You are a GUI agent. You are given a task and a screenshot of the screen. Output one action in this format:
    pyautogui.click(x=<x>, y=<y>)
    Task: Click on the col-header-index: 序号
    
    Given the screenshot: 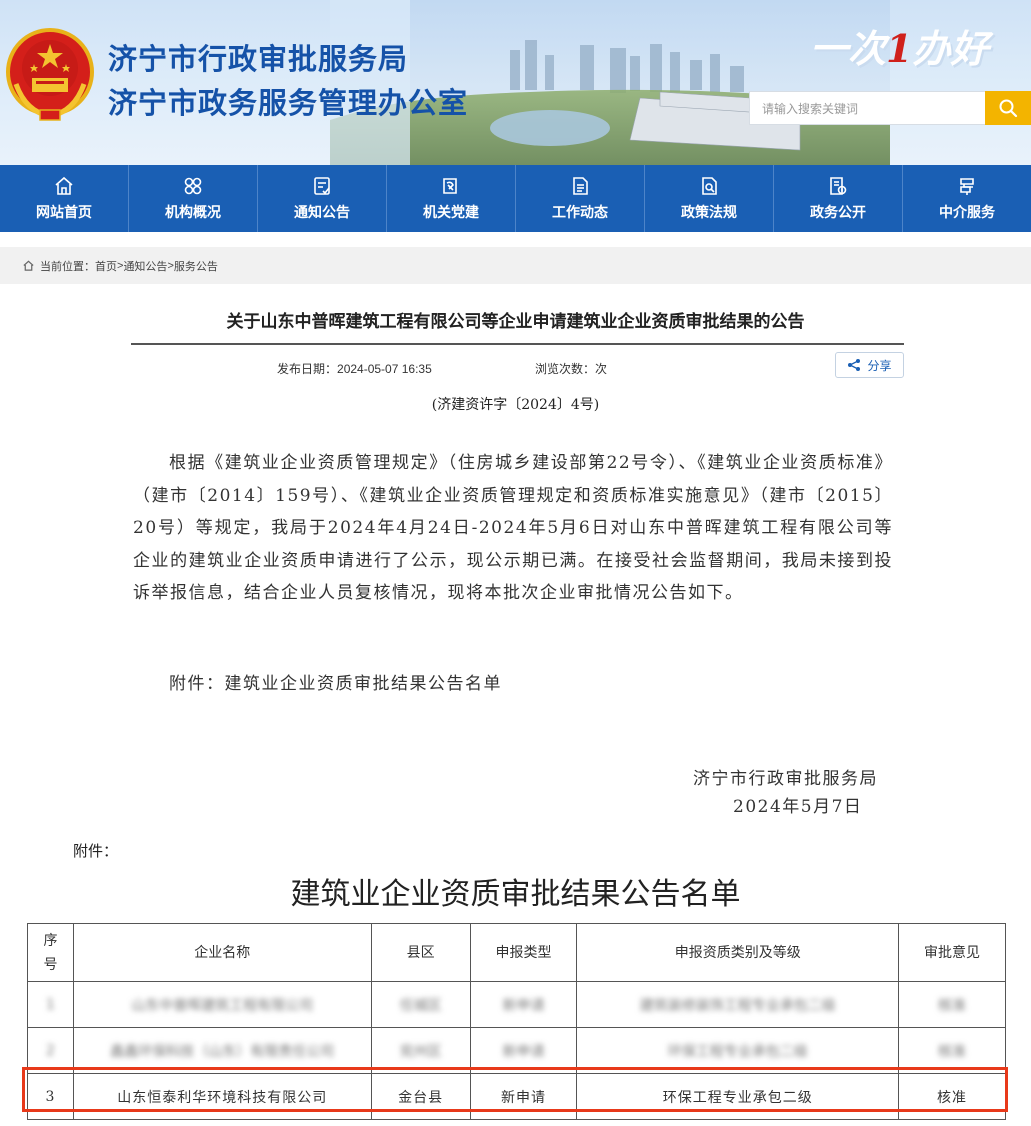 What is the action you would take?
    pyautogui.click(x=50, y=952)
    